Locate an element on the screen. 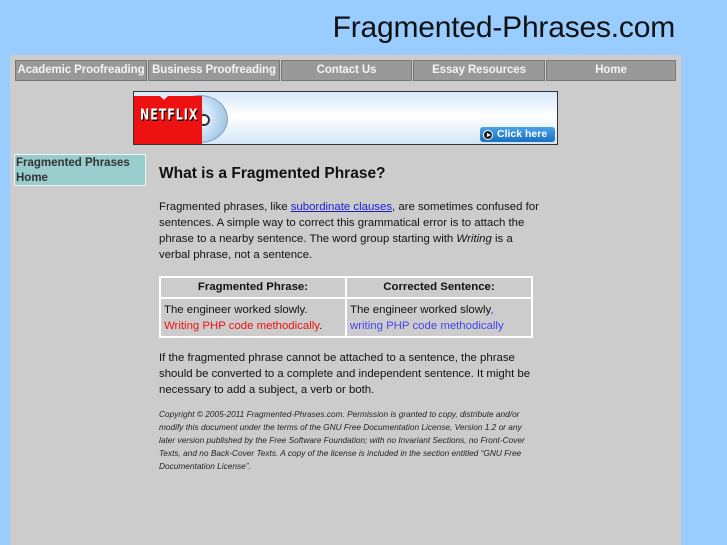  intro-text-start: Fragmented phrases, like is located at coordinates (225, 207).